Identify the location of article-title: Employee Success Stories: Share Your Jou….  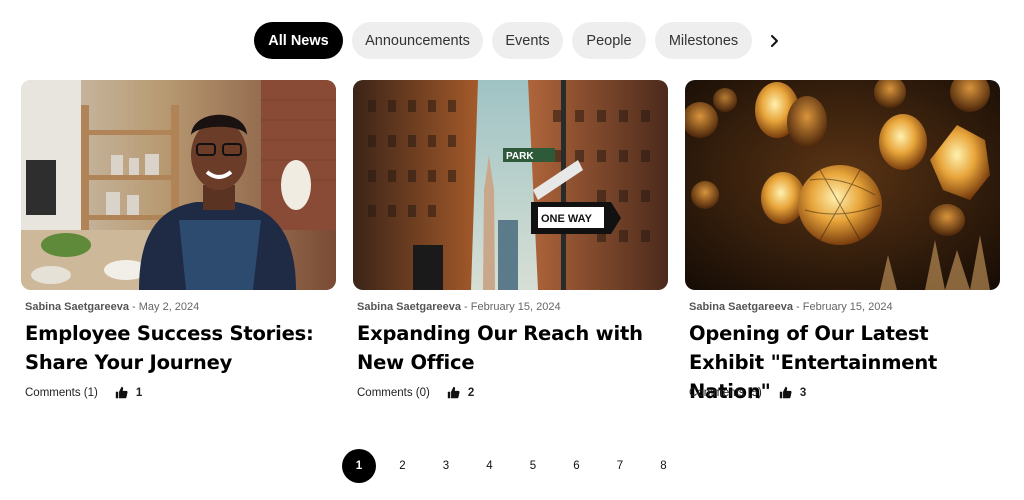
(180, 348).